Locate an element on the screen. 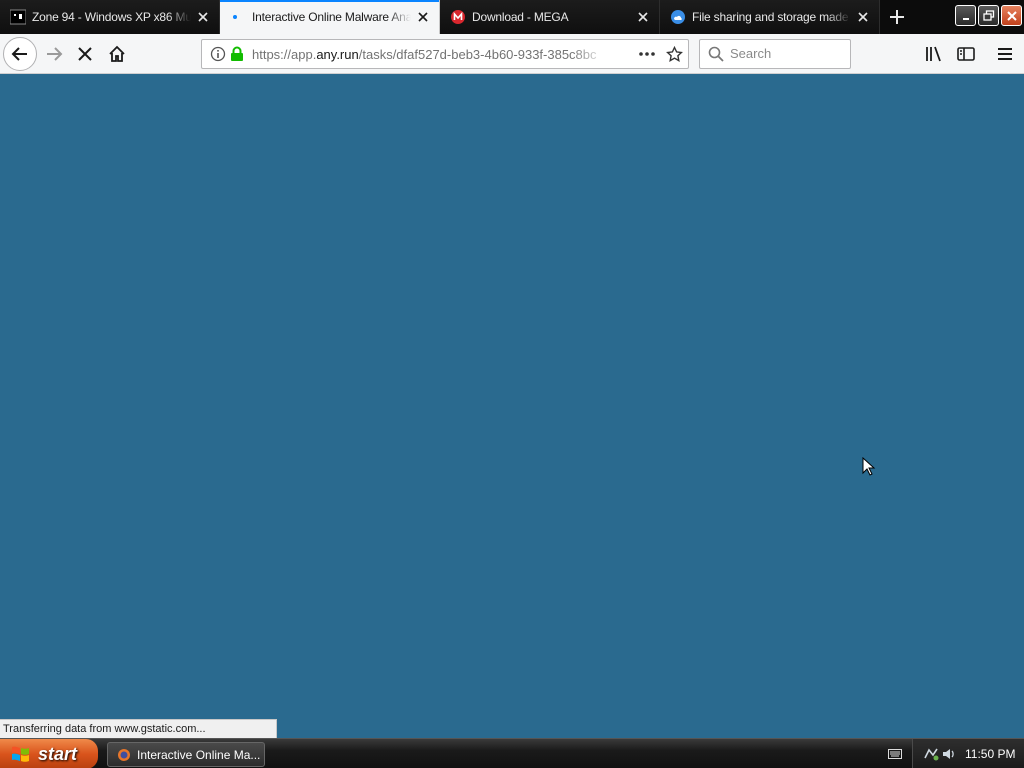 This screenshot has height=768, width=1024. close-icon is located at coordinates (1011, 15).